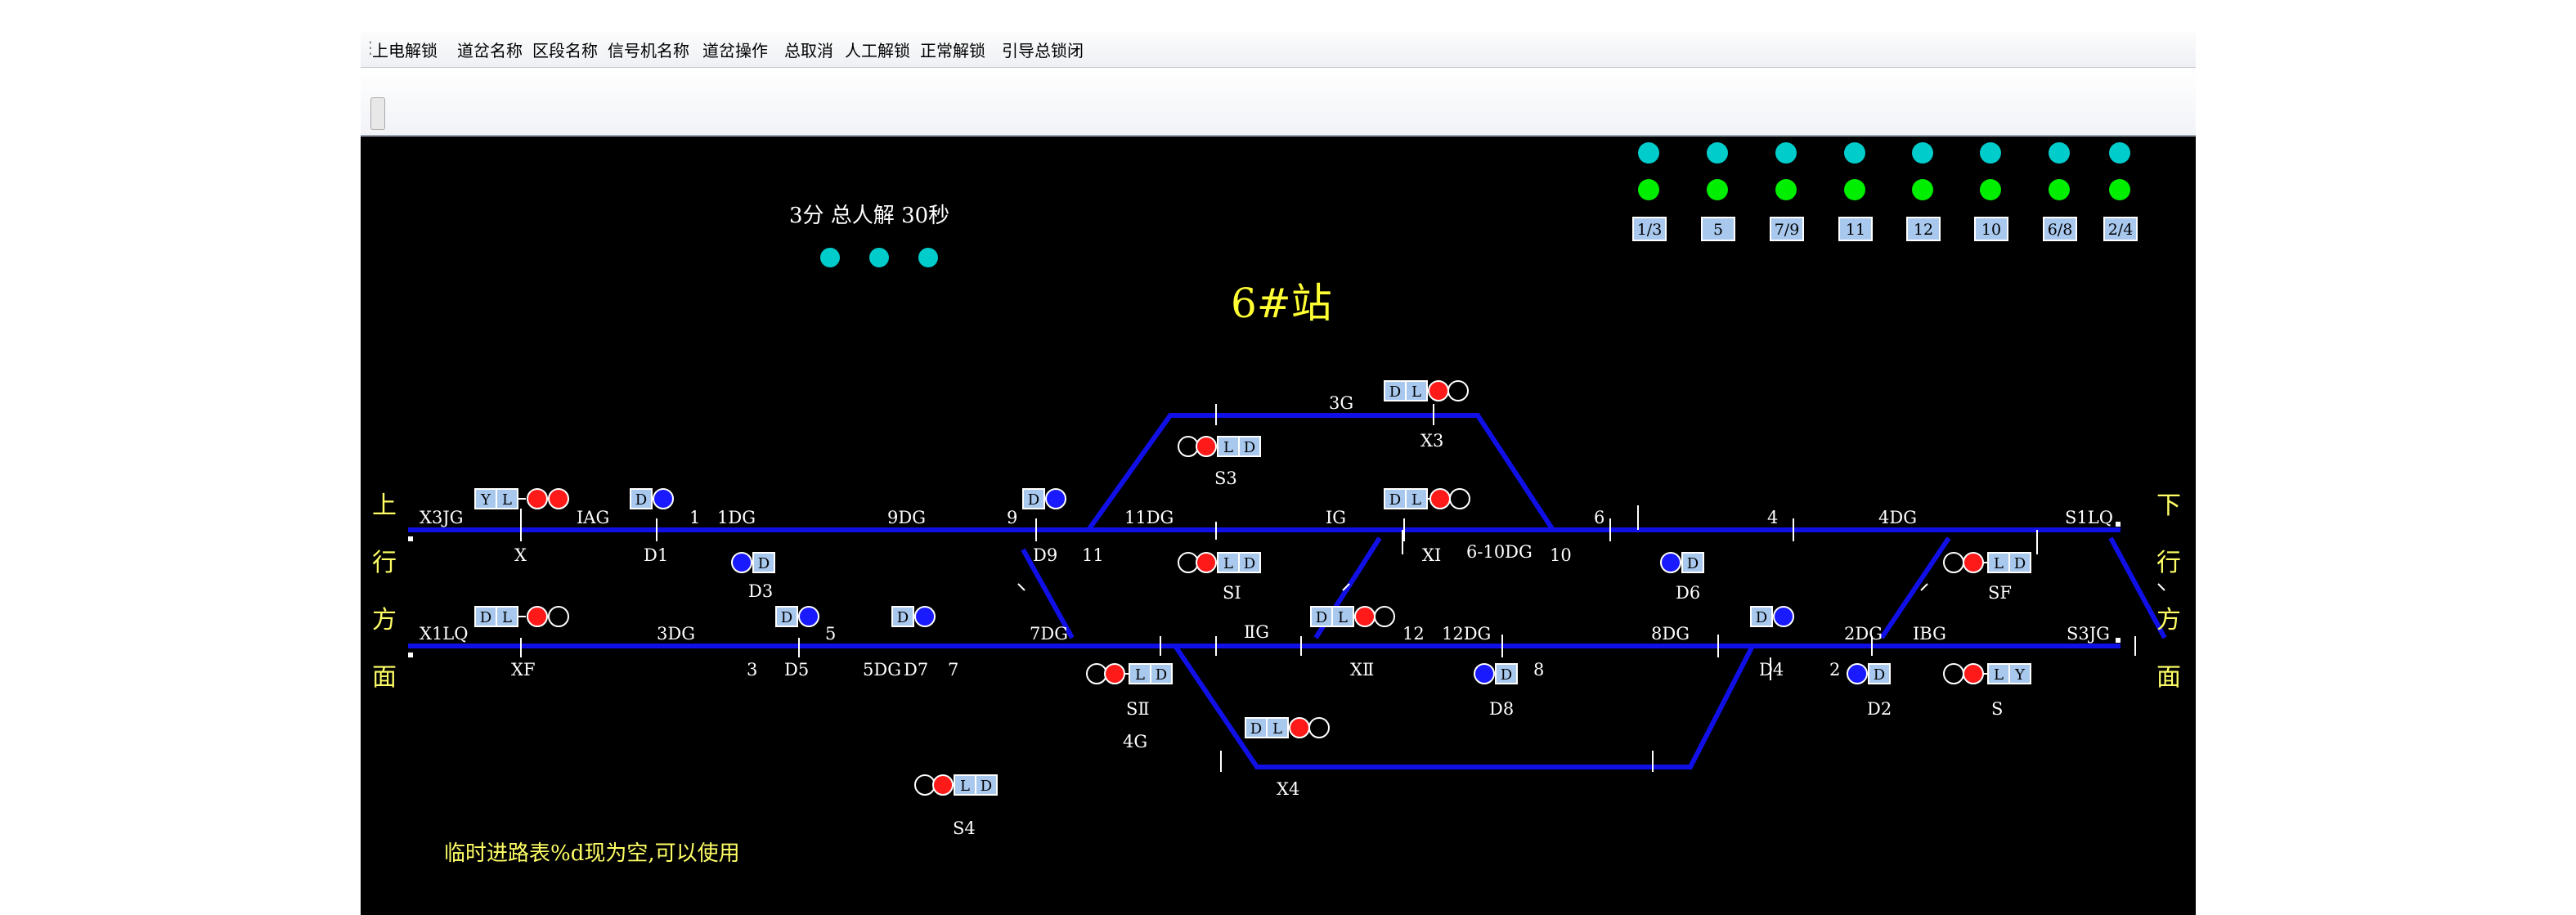 The image size is (2576, 915). Describe the element at coordinates (752, 670) in the screenshot. I see `track-label: 3` at that location.